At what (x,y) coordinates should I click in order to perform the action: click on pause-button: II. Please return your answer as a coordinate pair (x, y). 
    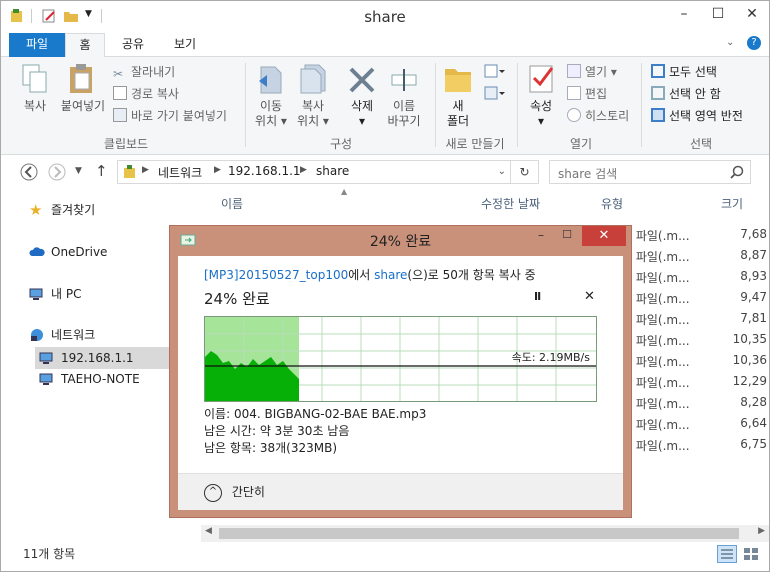
    Looking at the image, I should click on (537, 296).